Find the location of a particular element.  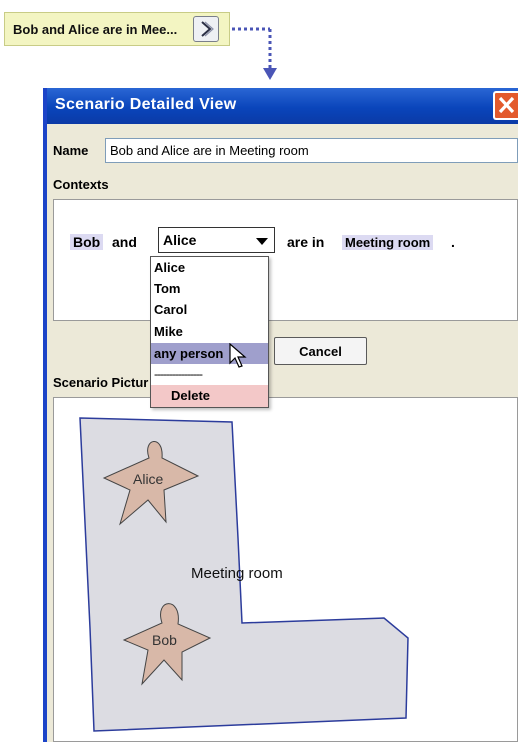

option-alice: Alice is located at coordinates (209, 267).